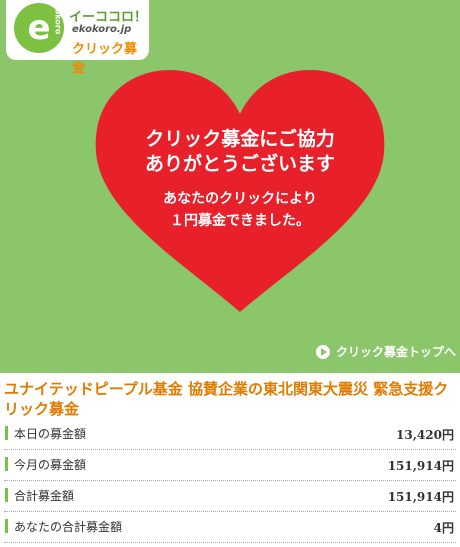 The height and width of the screenshot is (547, 460). What do you see at coordinates (230, 529) in the screenshot?
I see `stat-row-yours: あなたの合計募金額 4円` at bounding box center [230, 529].